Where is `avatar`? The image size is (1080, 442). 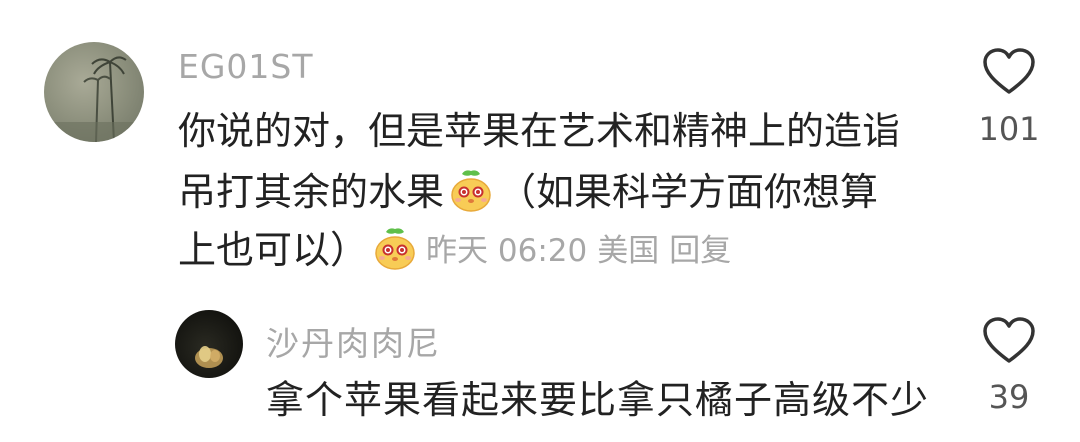
avatar is located at coordinates (94, 92).